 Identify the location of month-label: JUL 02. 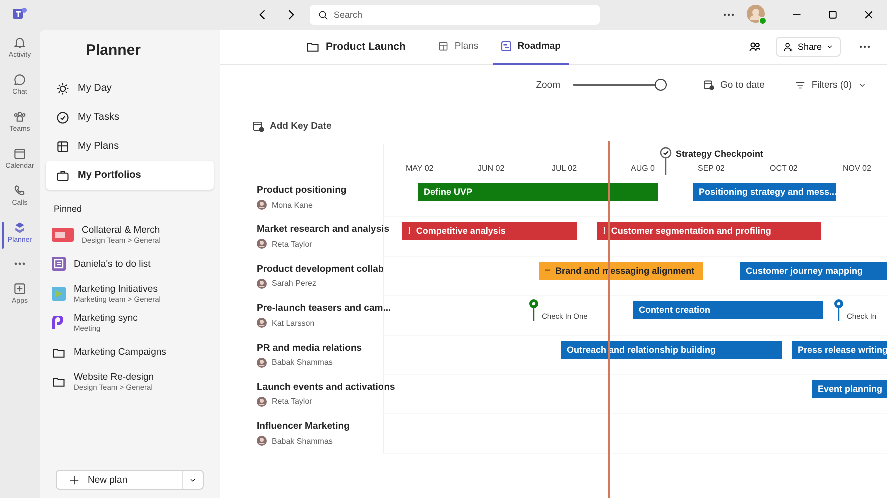
(565, 168).